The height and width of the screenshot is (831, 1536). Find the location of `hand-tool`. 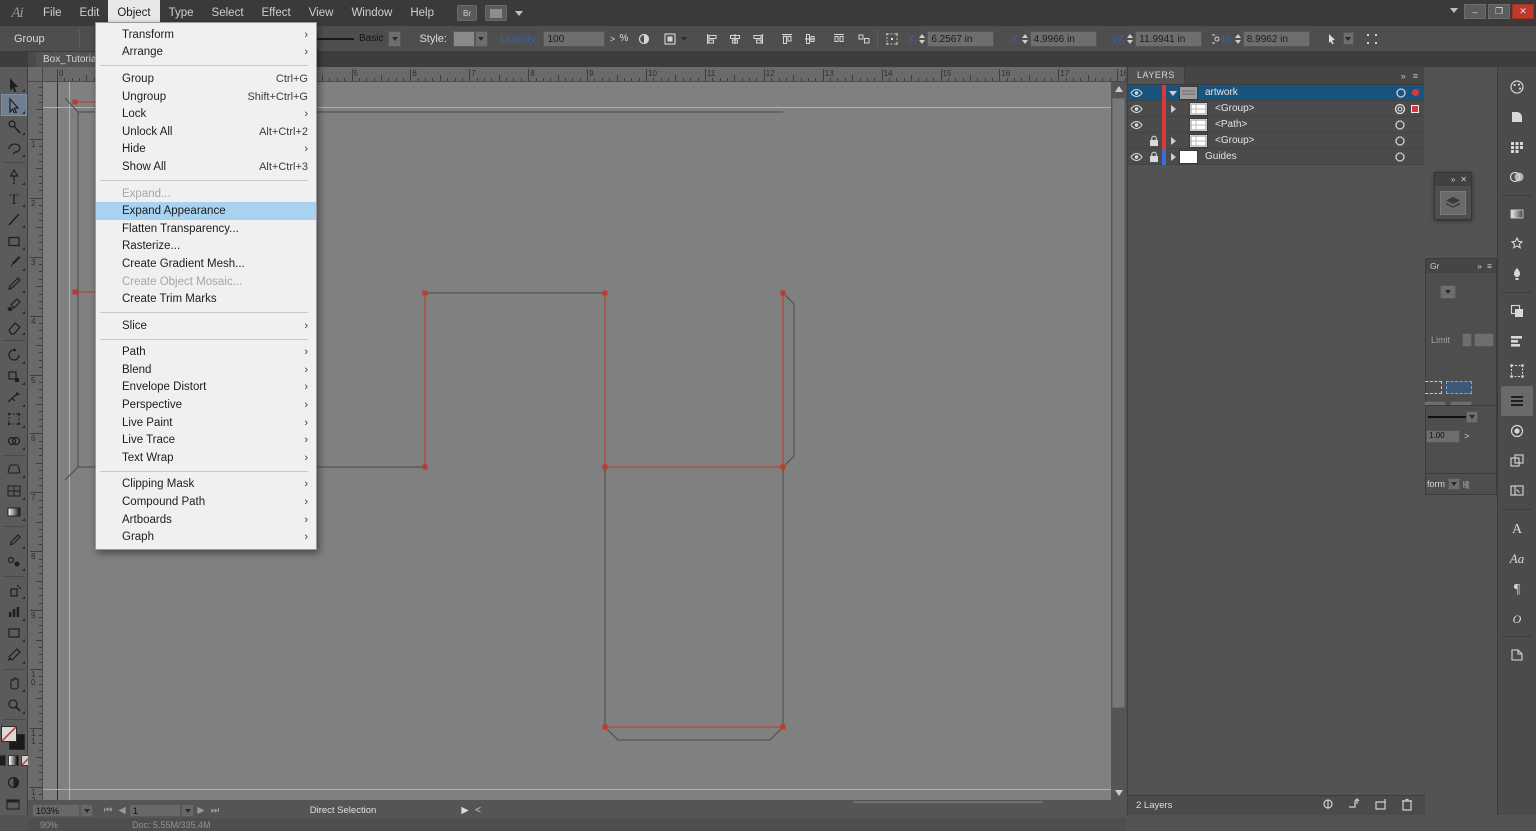

hand-tool is located at coordinates (14, 683).